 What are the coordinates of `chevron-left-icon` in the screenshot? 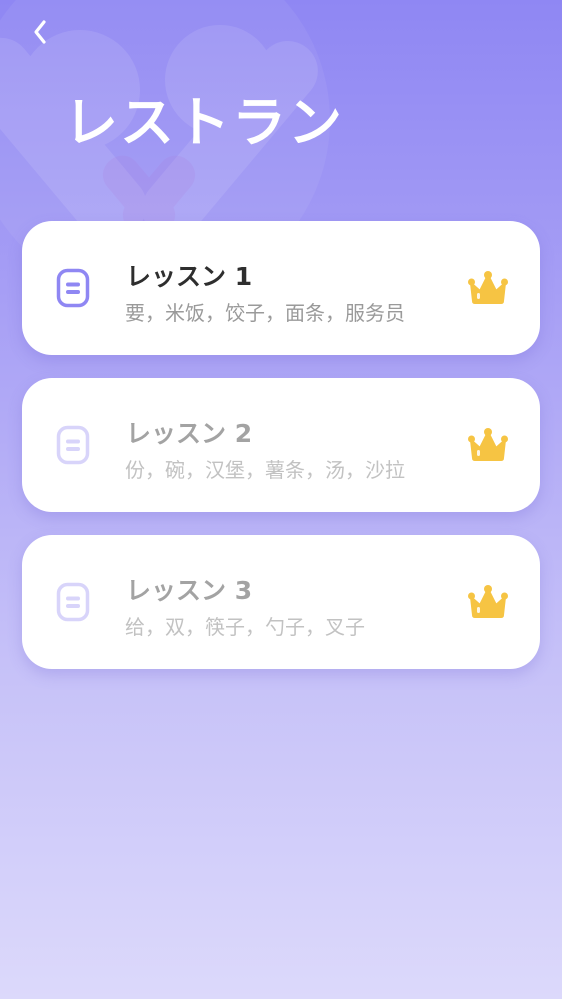 It's located at (40, 32).